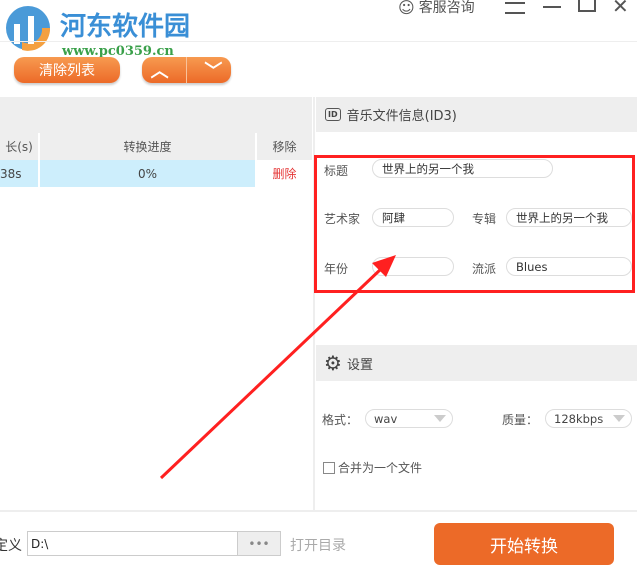 The width and height of the screenshot is (637, 565). What do you see at coordinates (484, 219) in the screenshot?
I see `album-label: 专辑` at bounding box center [484, 219].